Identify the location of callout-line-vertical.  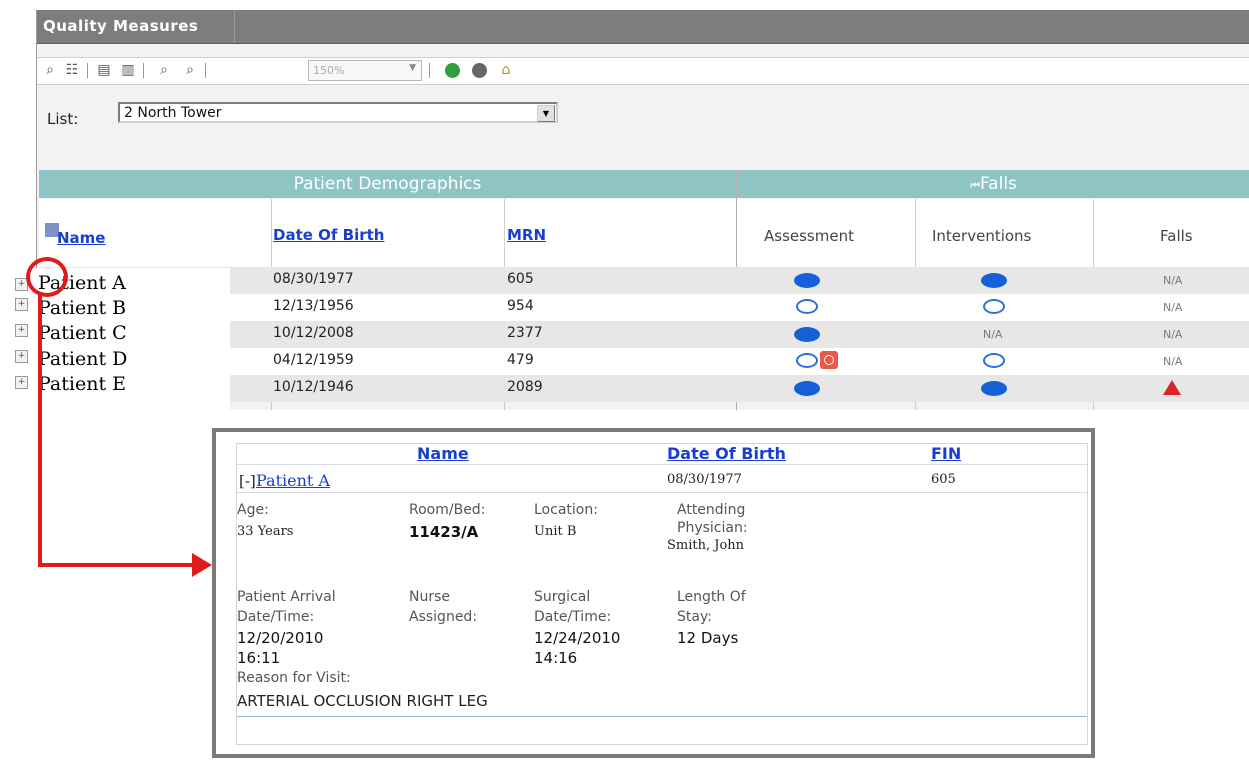
(40, 431).